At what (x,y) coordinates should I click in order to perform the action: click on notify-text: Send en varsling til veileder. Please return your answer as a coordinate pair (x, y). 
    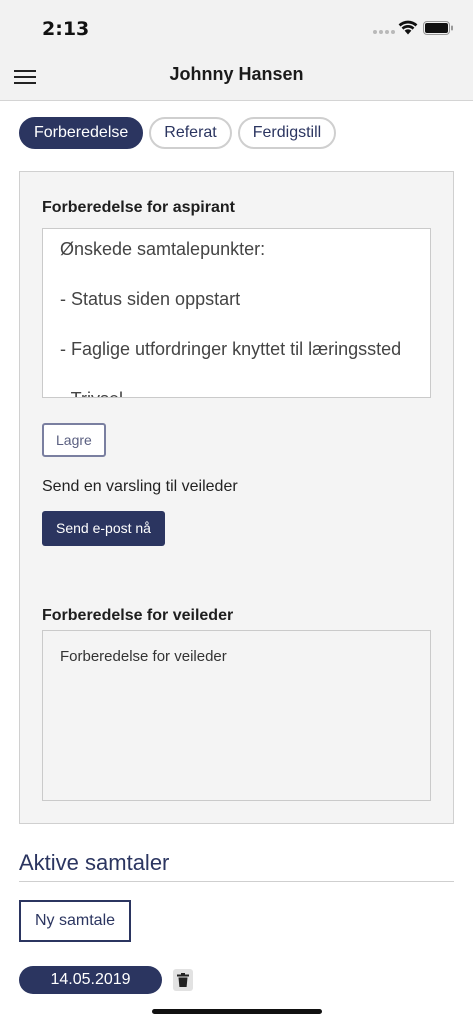
    Looking at the image, I should click on (140, 486).